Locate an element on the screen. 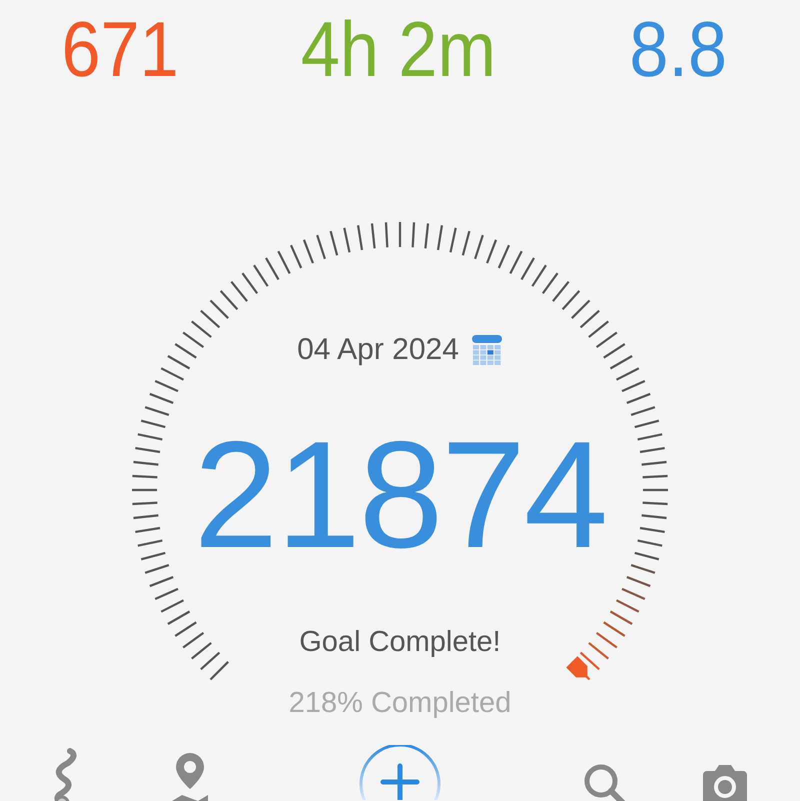 This screenshot has width=800, height=801. percent-completed: 218% Completed is located at coordinates (400, 703).